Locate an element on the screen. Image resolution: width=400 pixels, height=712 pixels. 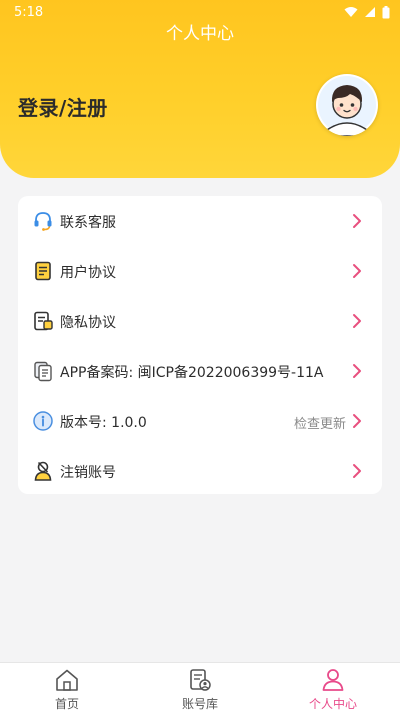
account-library-icon is located at coordinates (200, 680).